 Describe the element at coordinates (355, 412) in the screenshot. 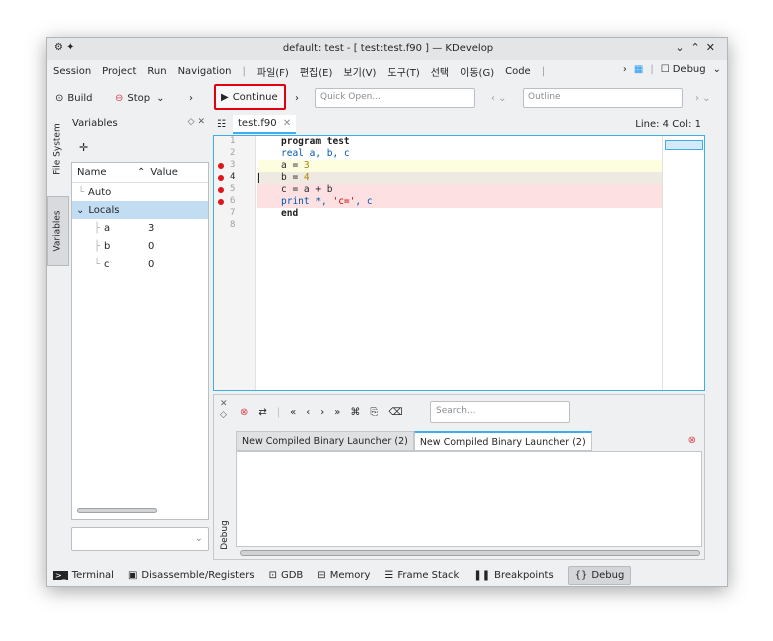

I see `collapse-icon: ⌘` at that location.